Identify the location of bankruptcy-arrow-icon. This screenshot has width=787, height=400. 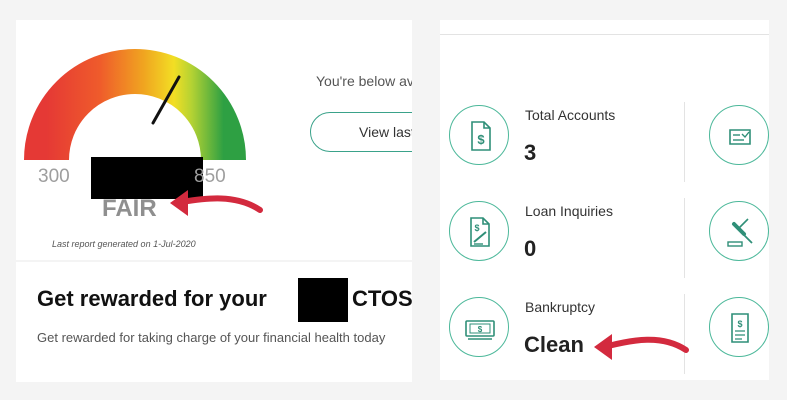
(641, 347).